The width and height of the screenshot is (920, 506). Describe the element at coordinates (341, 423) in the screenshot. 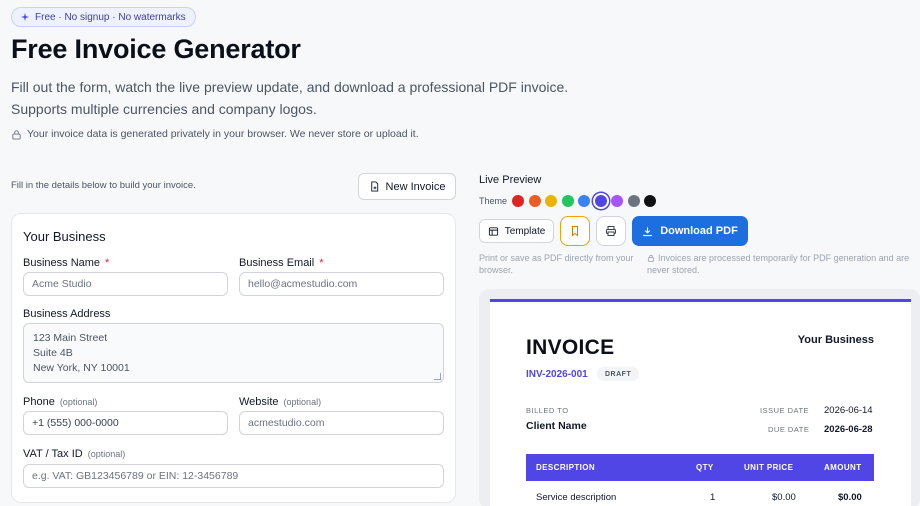

I see `website-input: acmestudio.com` at that location.